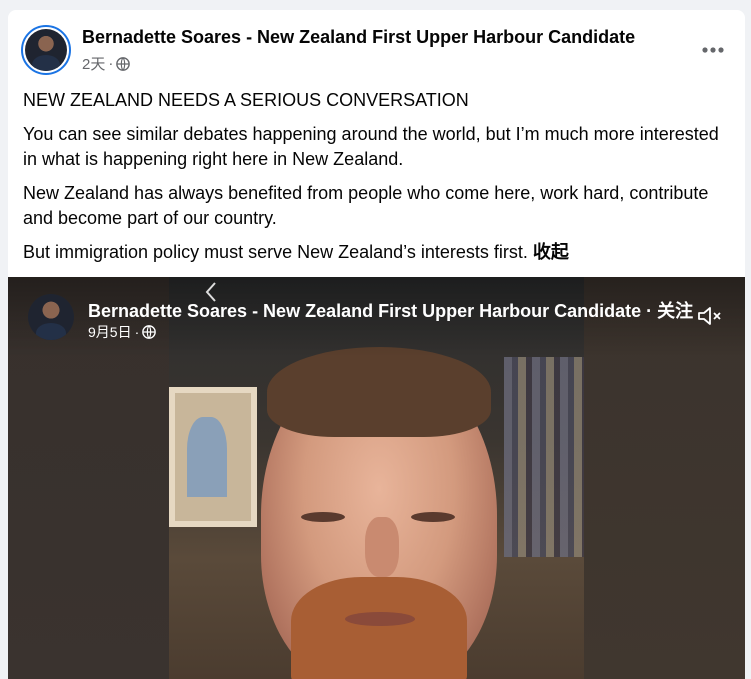 The image size is (751, 679). I want to click on speaker-muted-icon, so click(710, 316).